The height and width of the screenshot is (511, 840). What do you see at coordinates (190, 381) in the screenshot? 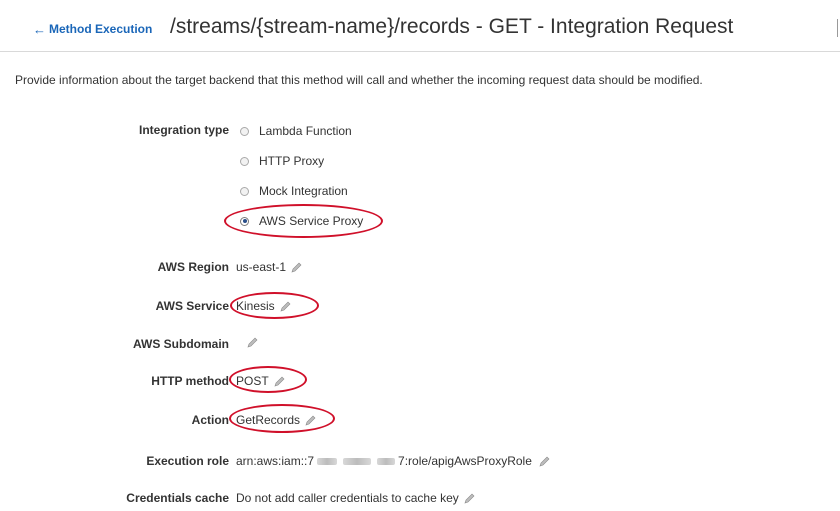
I see `http-method-label: HTTP method` at bounding box center [190, 381].